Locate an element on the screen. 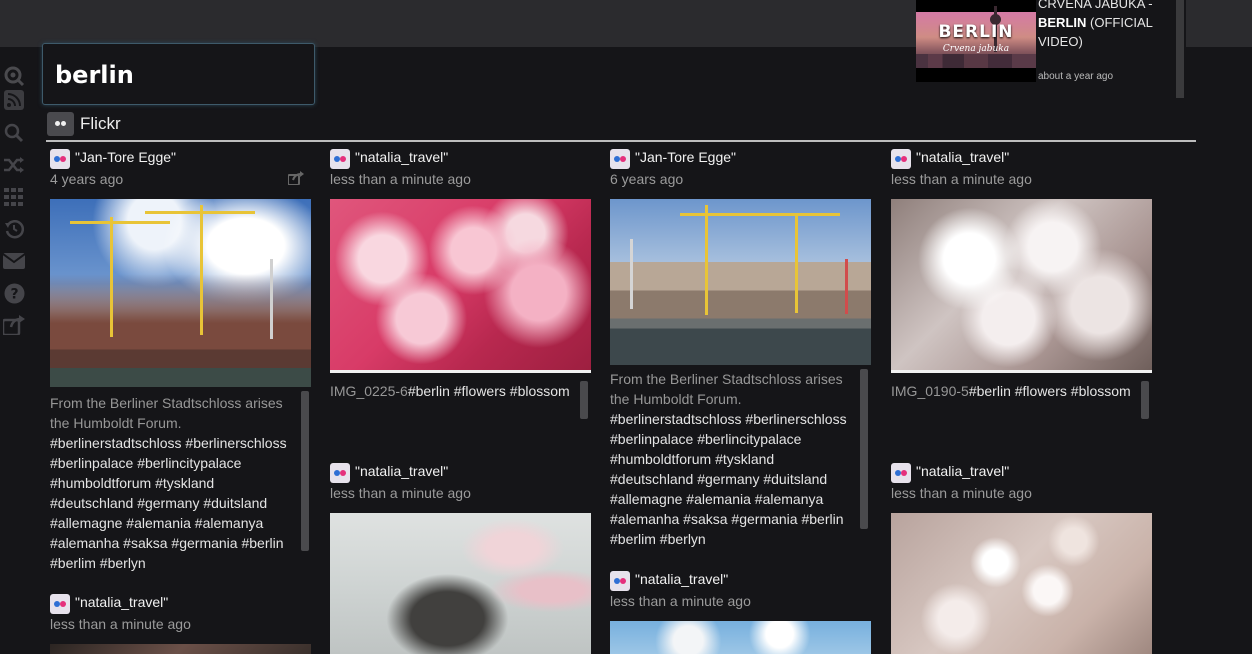  search-icon is located at coordinates (14, 133).